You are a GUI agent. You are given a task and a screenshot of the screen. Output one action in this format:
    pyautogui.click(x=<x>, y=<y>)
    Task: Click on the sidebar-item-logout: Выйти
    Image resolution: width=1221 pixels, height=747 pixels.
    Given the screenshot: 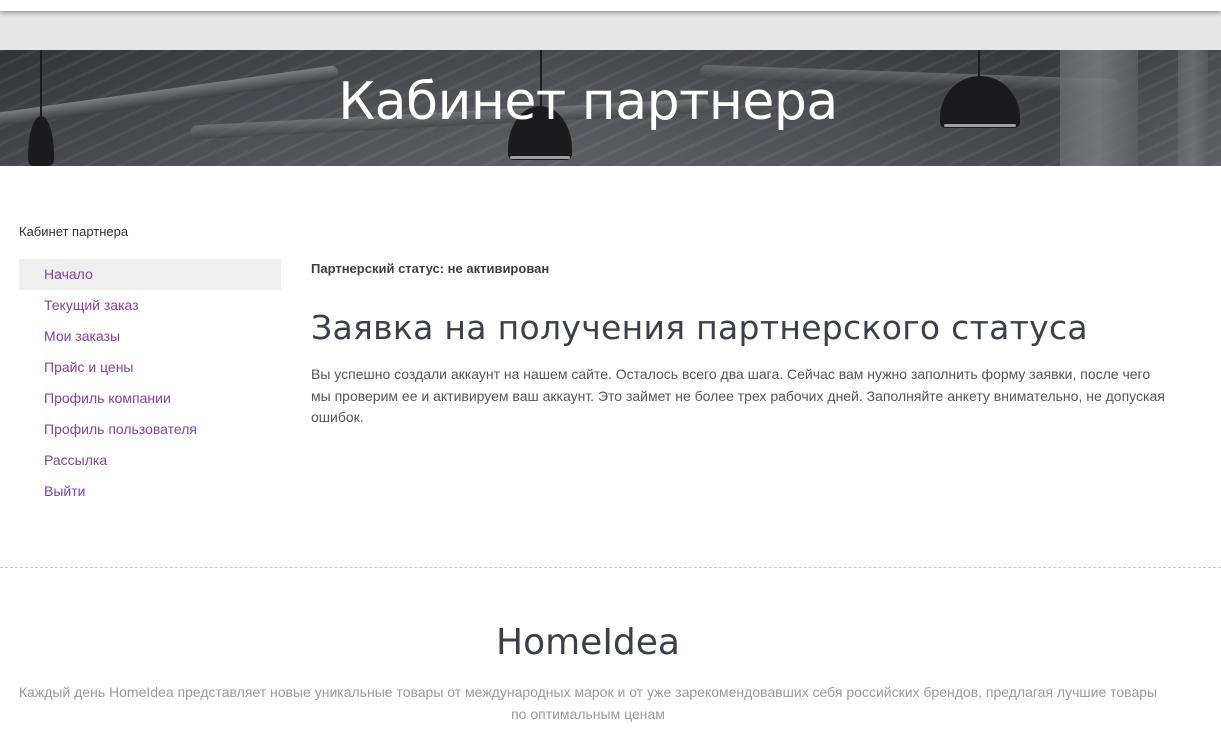 What is the action you would take?
    pyautogui.click(x=150, y=491)
    